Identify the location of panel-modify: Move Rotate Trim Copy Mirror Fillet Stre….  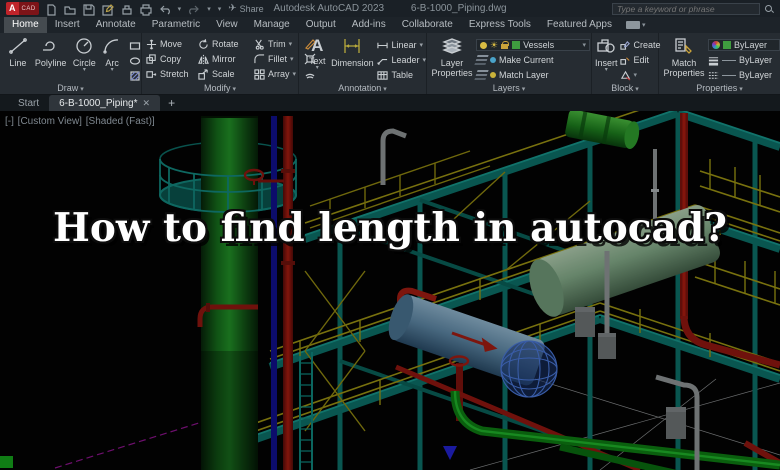
(229, 63).